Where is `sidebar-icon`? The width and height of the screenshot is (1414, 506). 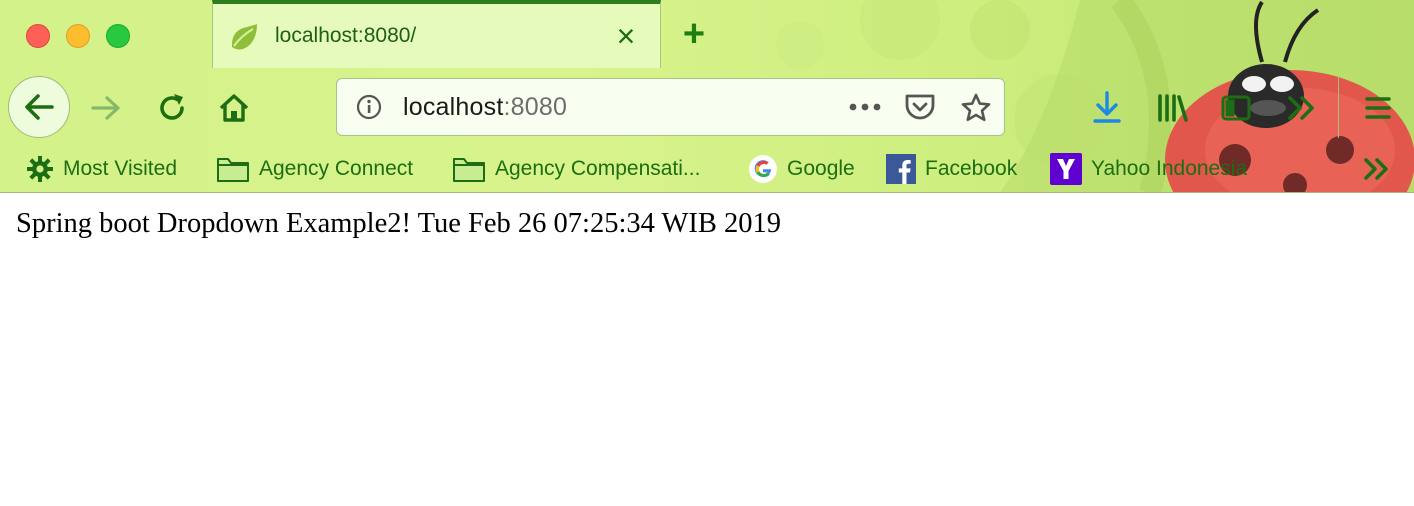 sidebar-icon is located at coordinates (1236, 108).